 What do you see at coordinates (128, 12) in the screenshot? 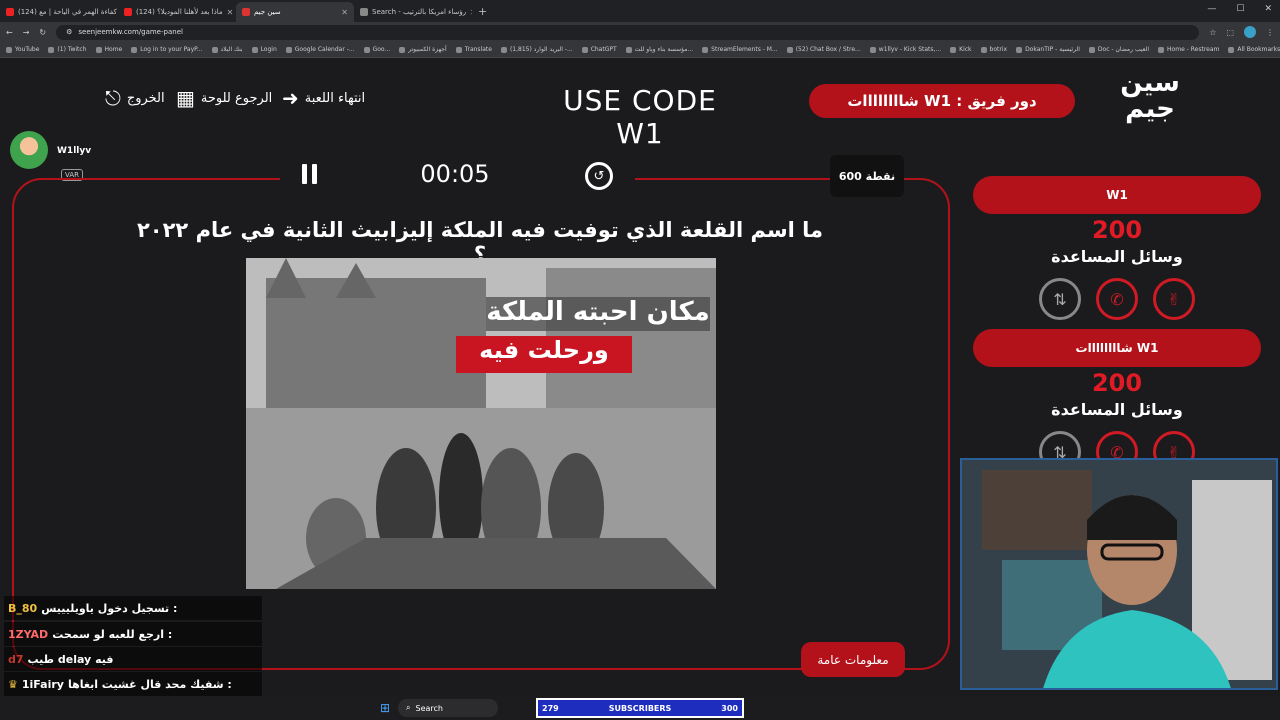
I see `tab-favicon` at bounding box center [128, 12].